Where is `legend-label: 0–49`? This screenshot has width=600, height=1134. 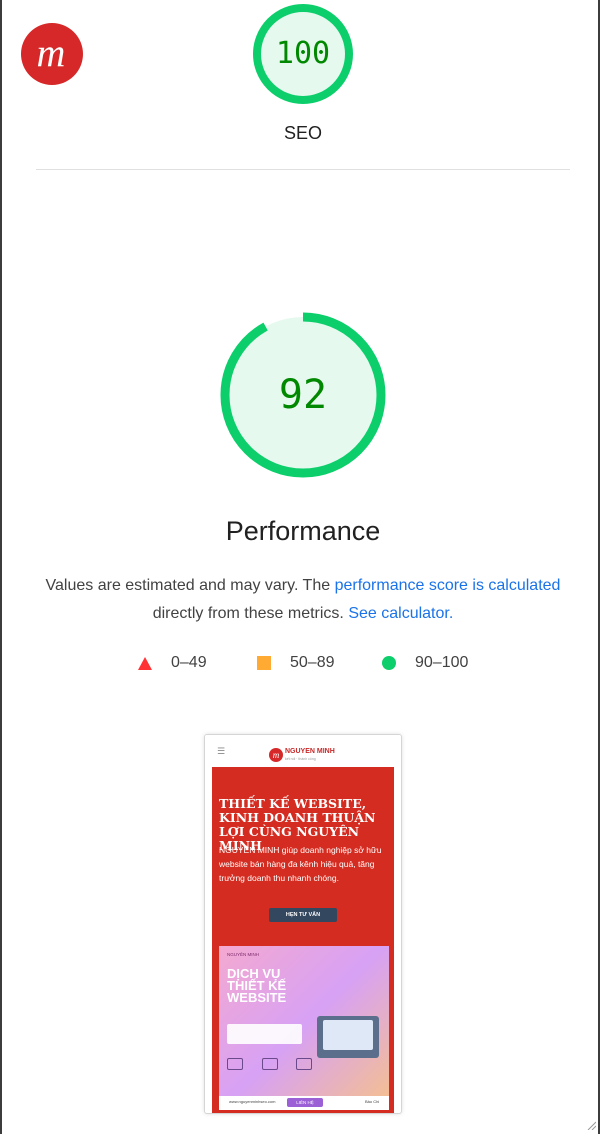
legend-label: 0–49 is located at coordinates (189, 662).